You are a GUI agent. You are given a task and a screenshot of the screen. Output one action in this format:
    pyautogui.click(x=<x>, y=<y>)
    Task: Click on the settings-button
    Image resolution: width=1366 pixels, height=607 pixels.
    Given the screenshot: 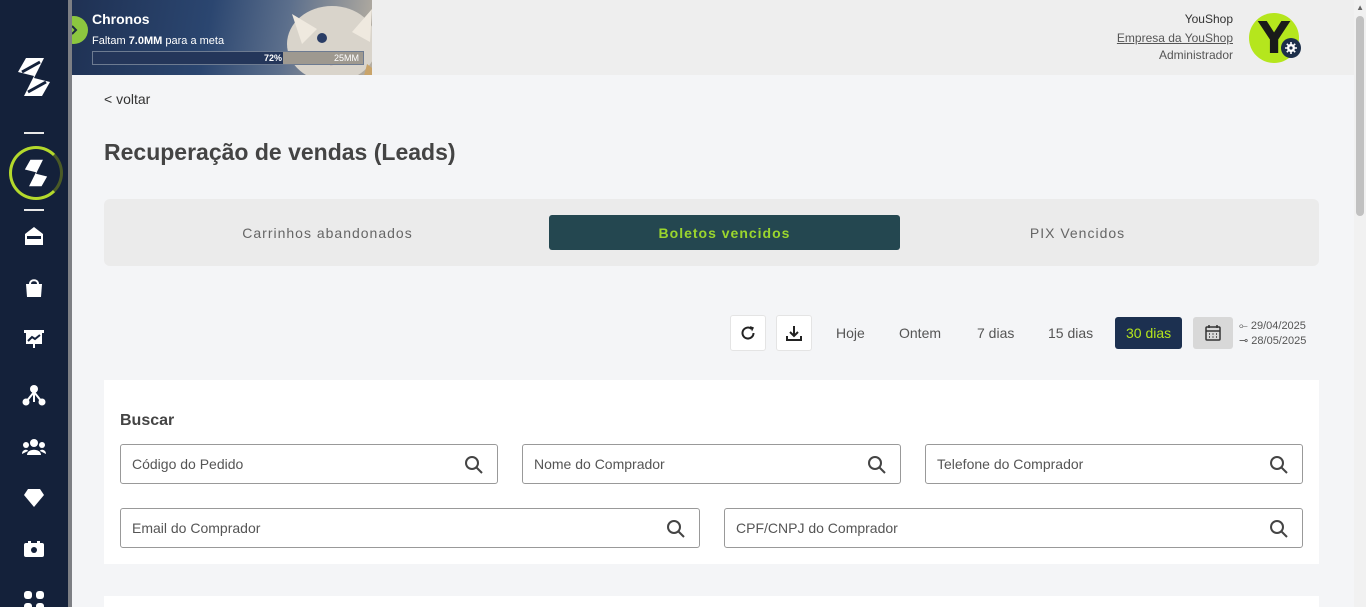 What is the action you would take?
    pyautogui.click(x=1291, y=48)
    